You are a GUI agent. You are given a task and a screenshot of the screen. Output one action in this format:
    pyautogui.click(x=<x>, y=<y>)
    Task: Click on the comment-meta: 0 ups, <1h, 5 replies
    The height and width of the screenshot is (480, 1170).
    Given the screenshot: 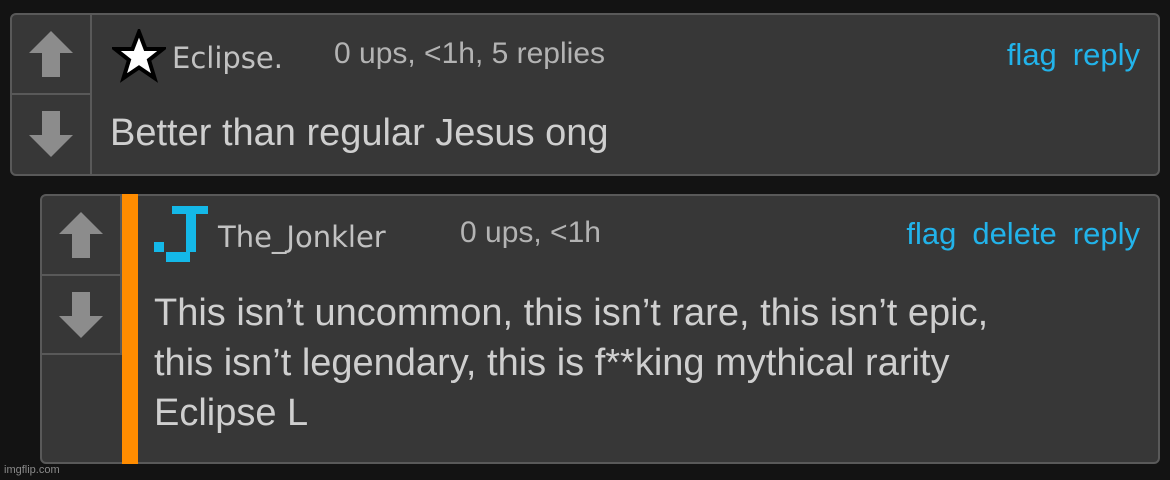 What is the action you would take?
    pyautogui.click(x=470, y=53)
    